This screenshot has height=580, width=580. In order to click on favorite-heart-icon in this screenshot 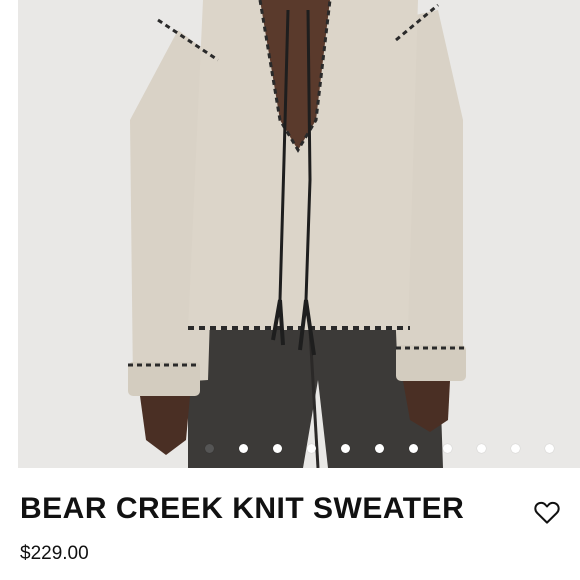, I will do `click(547, 512)`.